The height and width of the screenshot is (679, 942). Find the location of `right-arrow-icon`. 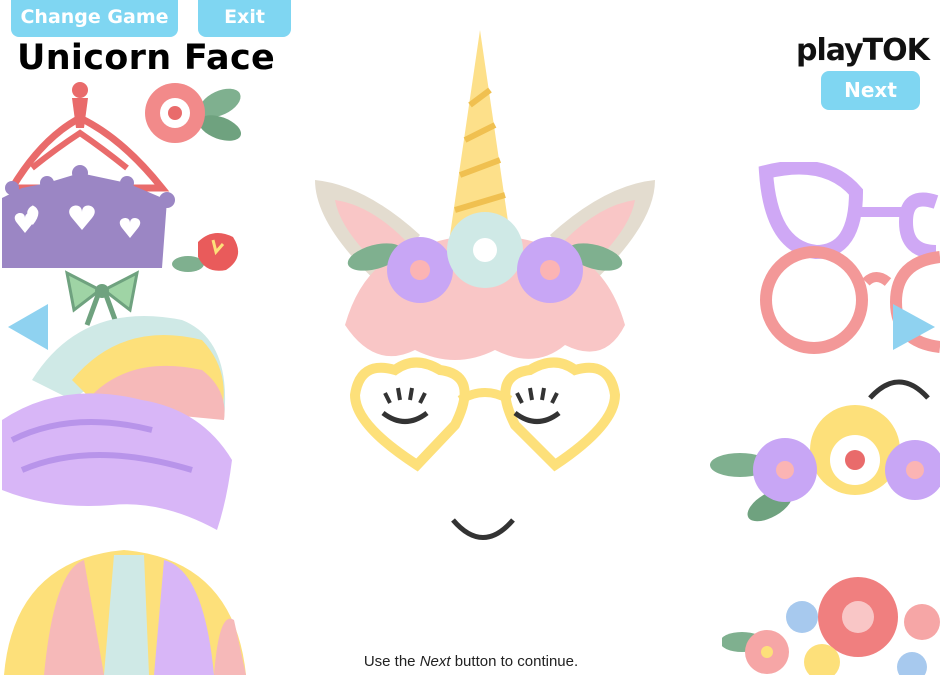

right-arrow-icon is located at coordinates (914, 327).